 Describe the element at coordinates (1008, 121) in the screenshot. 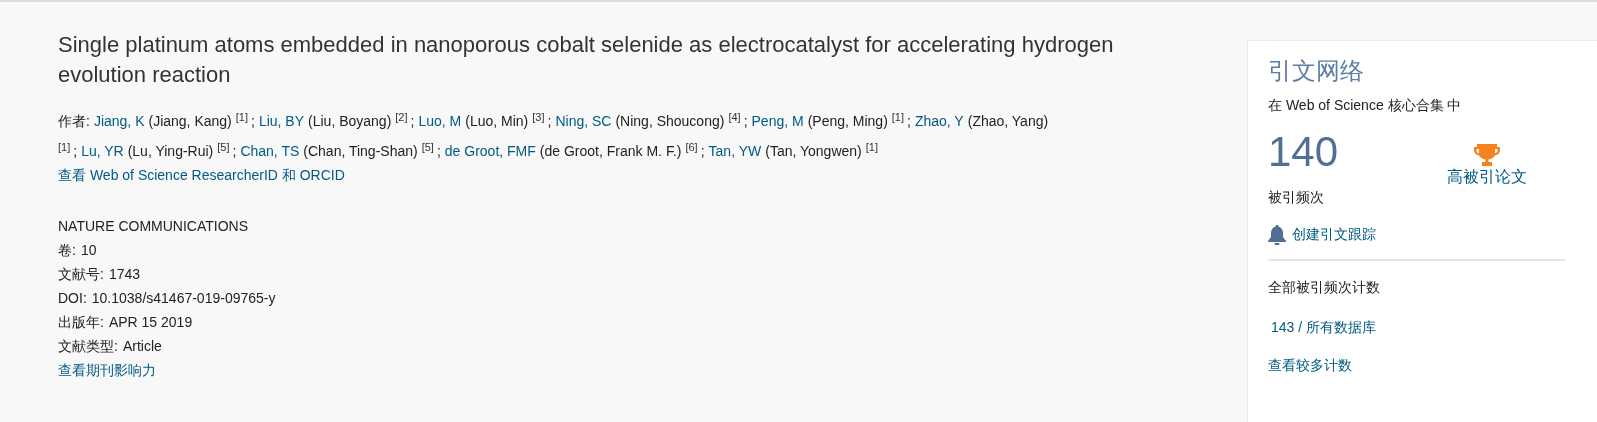

I see `author-full-name: (Zhao, Yang)` at that location.